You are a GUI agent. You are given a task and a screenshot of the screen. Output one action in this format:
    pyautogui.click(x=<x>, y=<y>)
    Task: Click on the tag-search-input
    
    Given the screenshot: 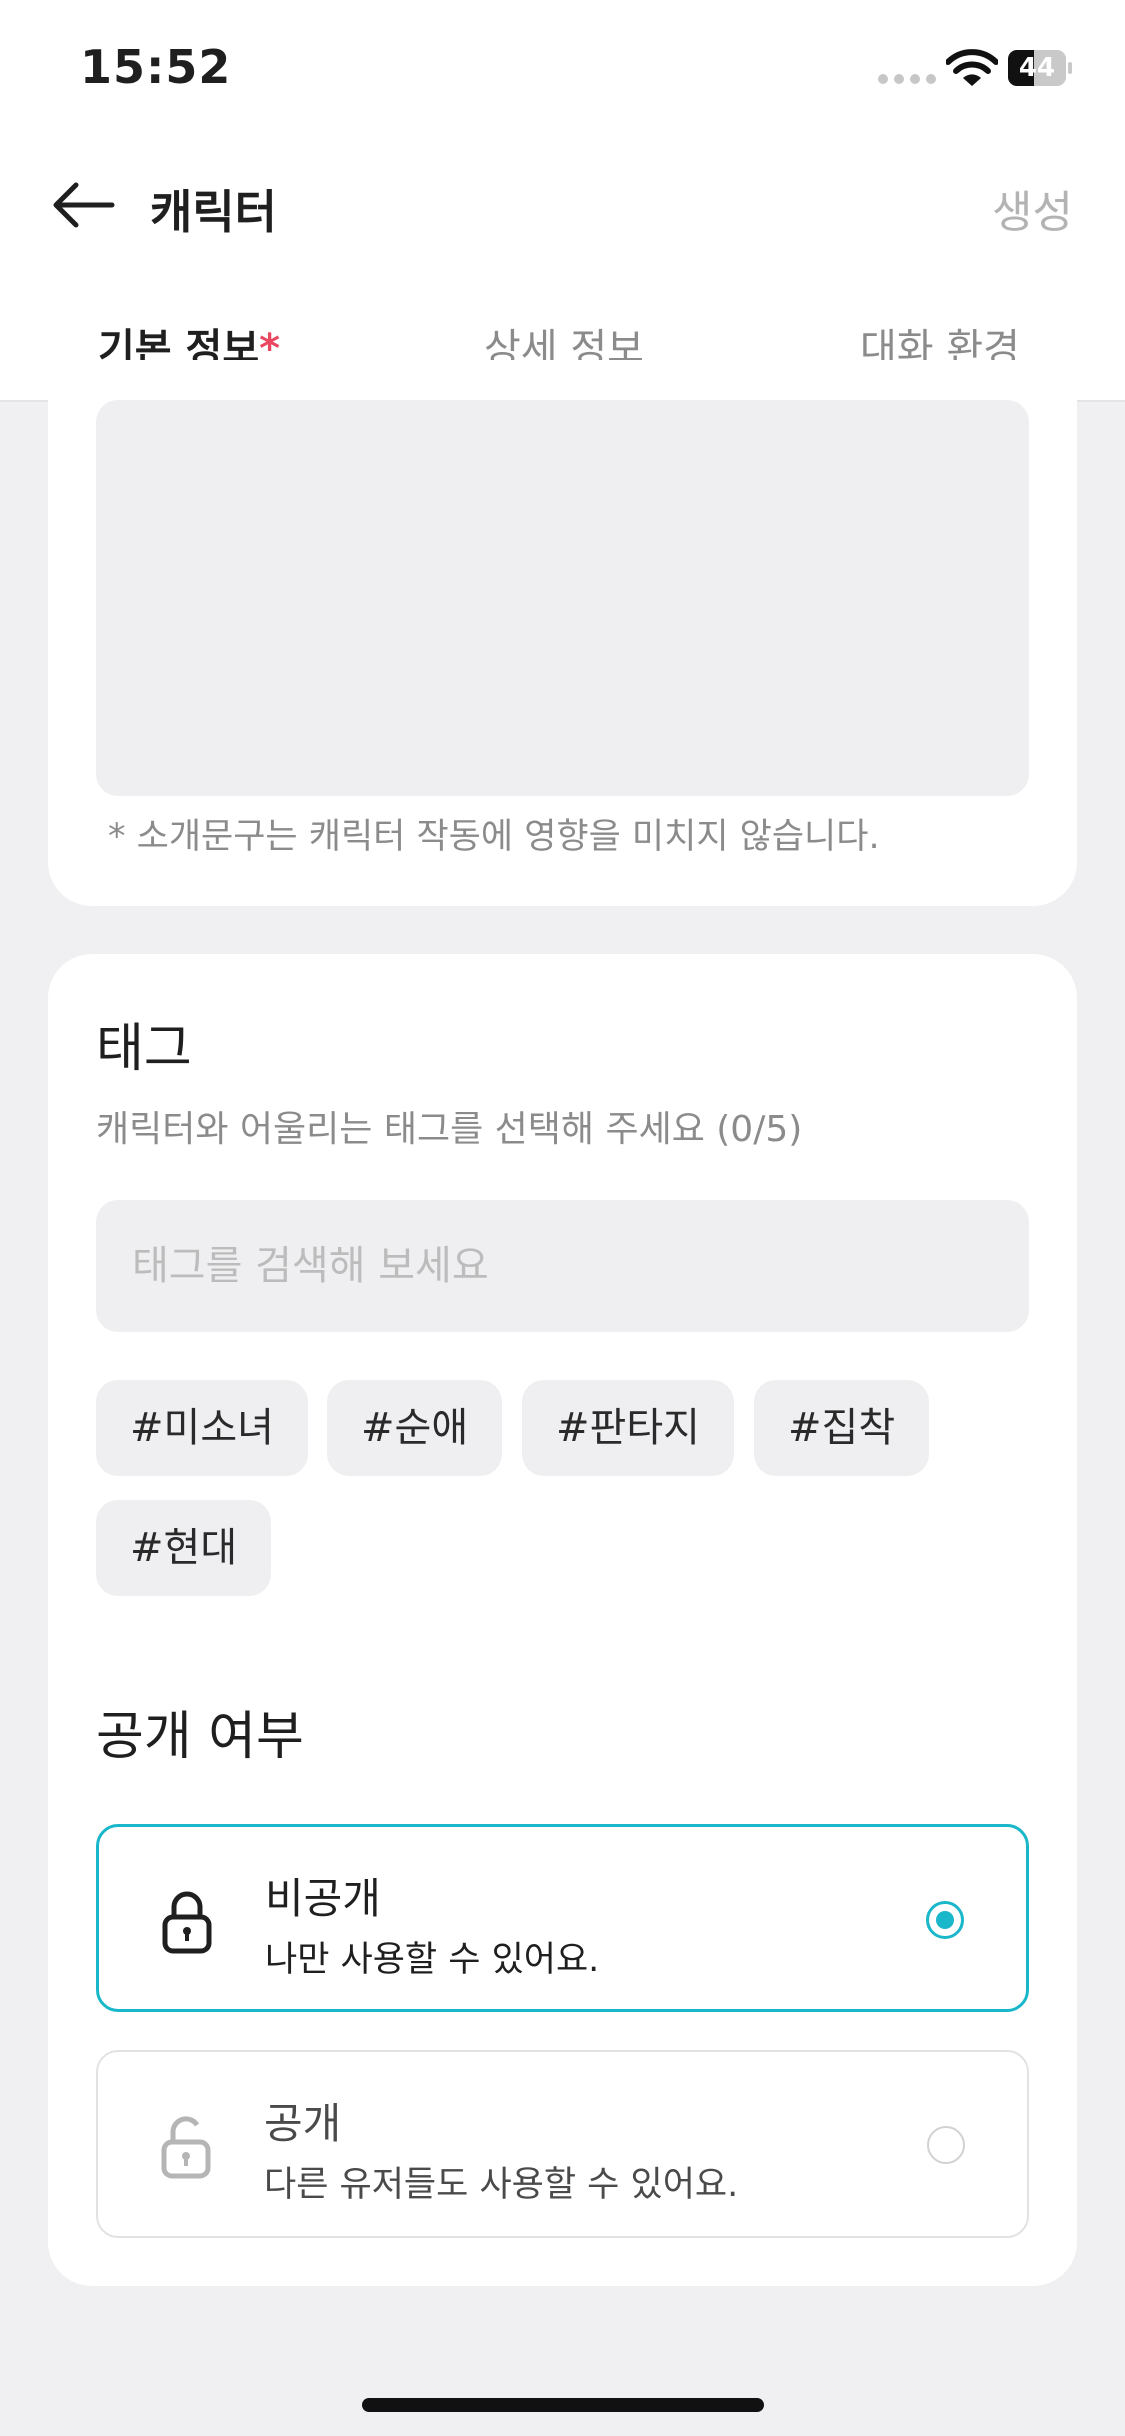 What is the action you would take?
    pyautogui.click(x=562, y=1266)
    